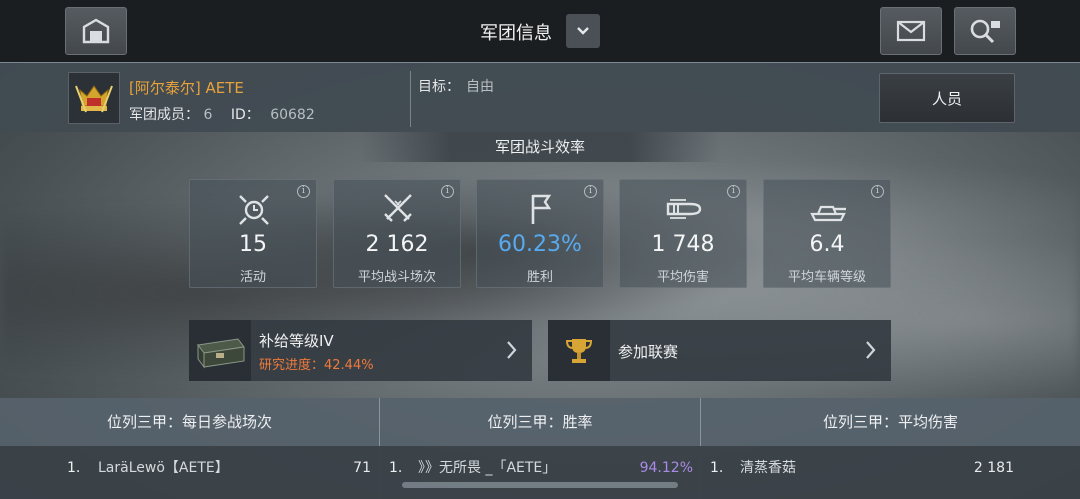 This screenshot has height=499, width=1080. I want to click on members-count: 6, so click(208, 115).